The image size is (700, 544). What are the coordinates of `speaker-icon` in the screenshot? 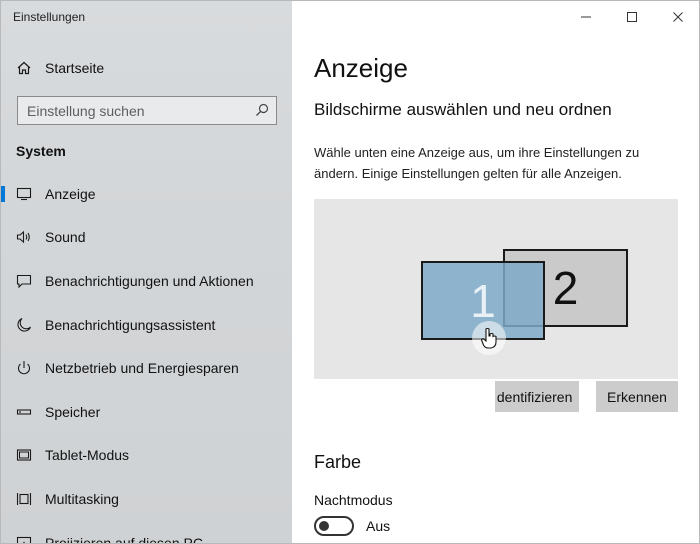 It's located at (24, 237).